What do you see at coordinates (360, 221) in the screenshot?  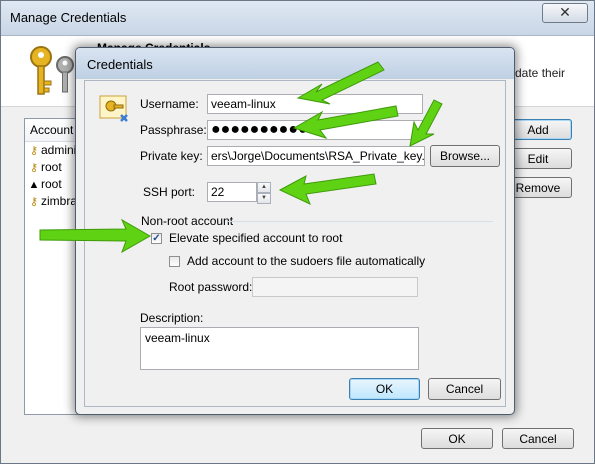 I see `group-divider` at bounding box center [360, 221].